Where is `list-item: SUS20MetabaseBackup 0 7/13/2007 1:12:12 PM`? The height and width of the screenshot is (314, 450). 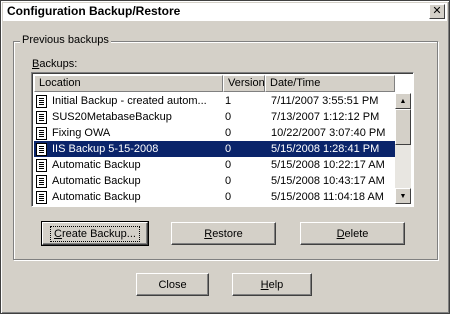
list-item: SUS20MetabaseBackup 0 7/13/2007 1:12:12 PM is located at coordinates (214, 117).